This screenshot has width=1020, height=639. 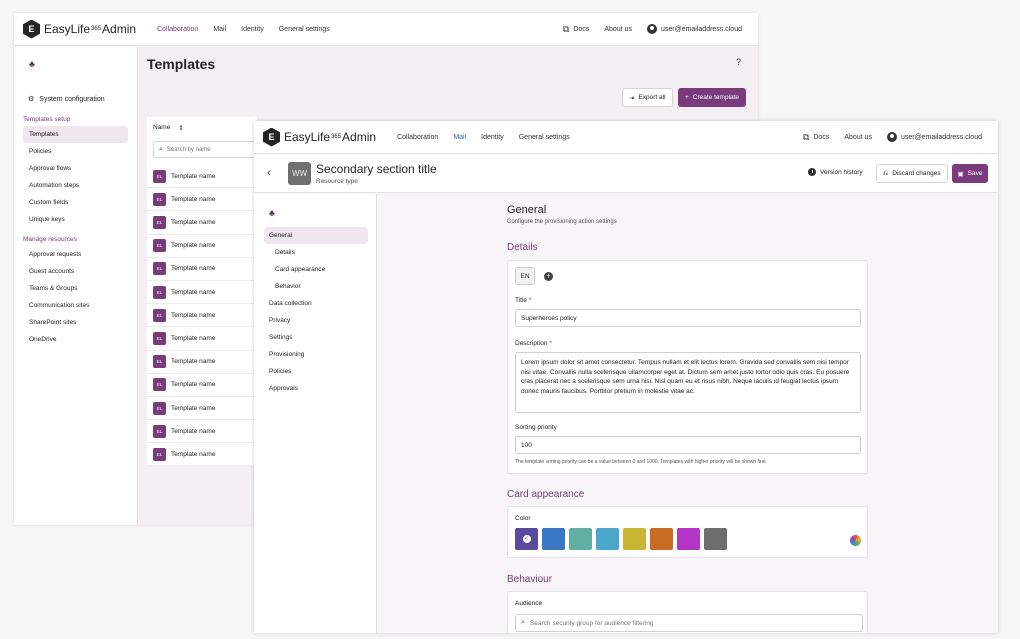 What do you see at coordinates (316, 337) in the screenshot?
I see `section-nav-settings: Settings` at bounding box center [316, 337].